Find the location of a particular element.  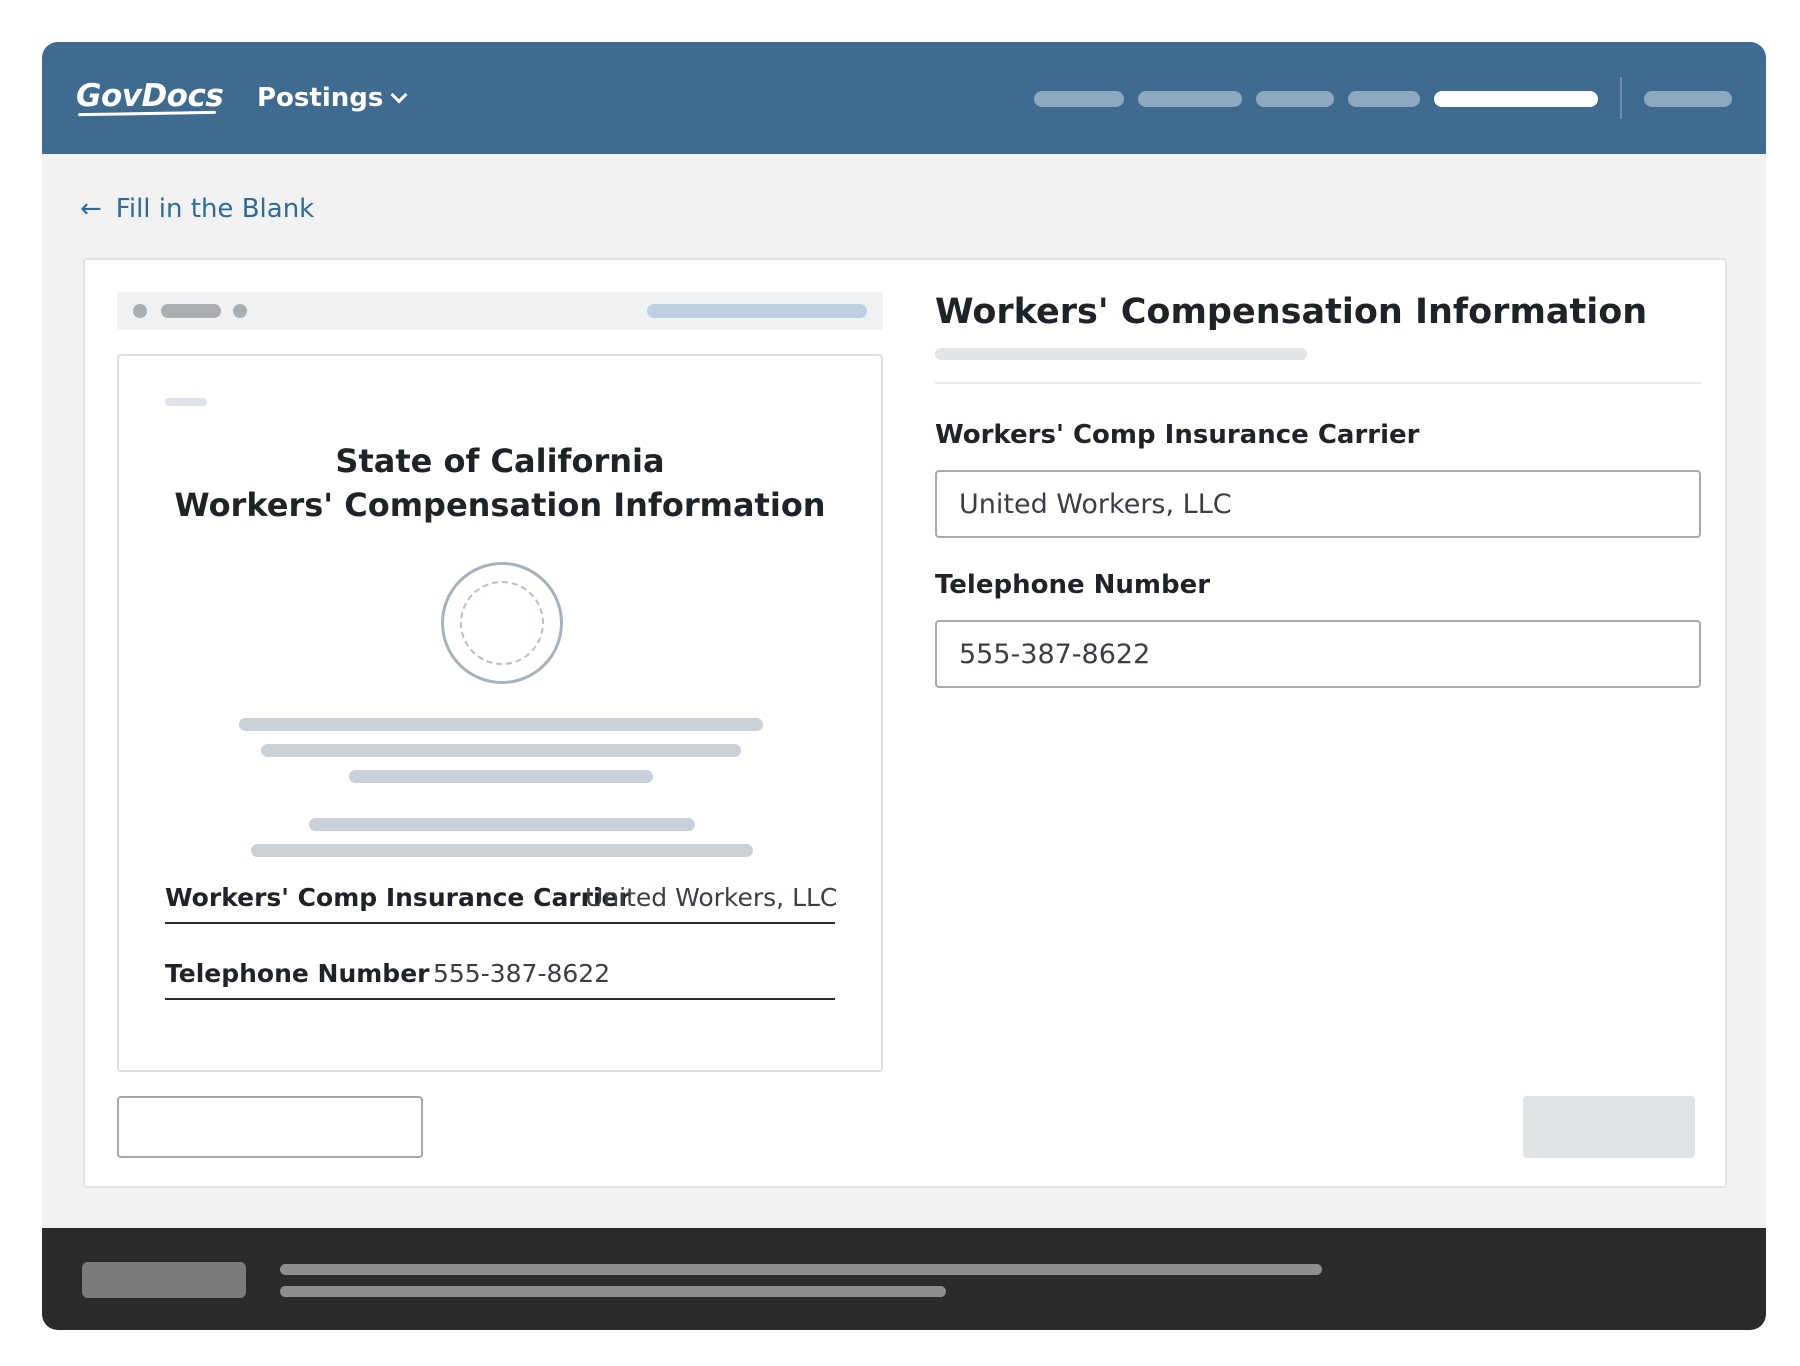

document-field-label: Telephone Number is located at coordinates (297, 973).